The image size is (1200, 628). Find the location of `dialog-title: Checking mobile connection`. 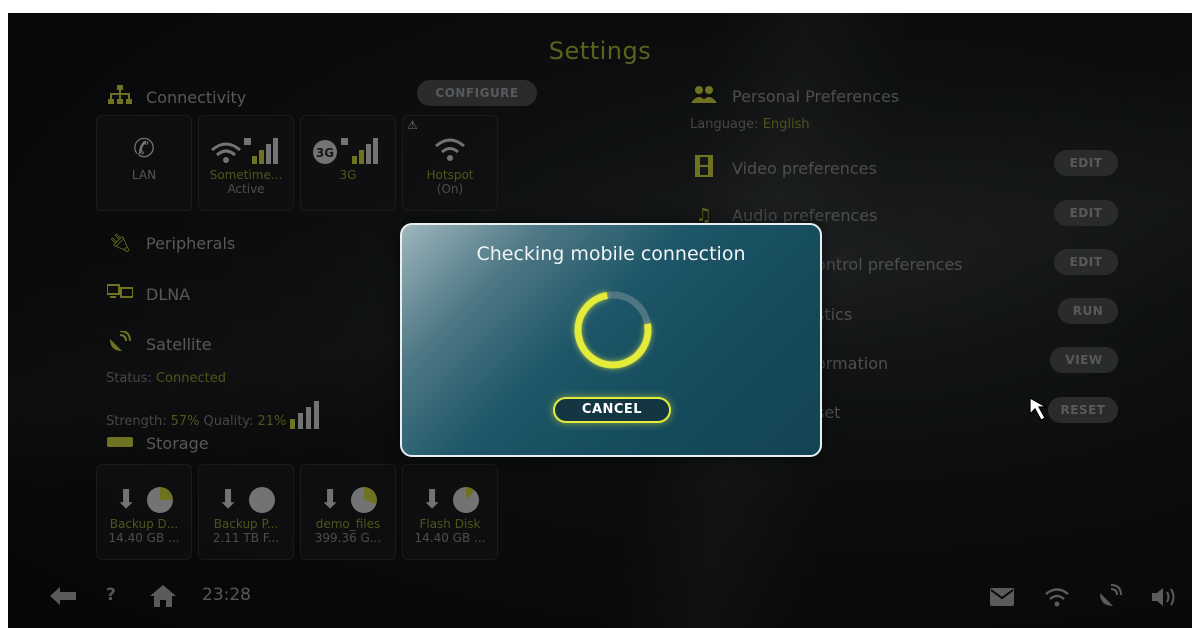

dialog-title: Checking mobile connection is located at coordinates (611, 254).